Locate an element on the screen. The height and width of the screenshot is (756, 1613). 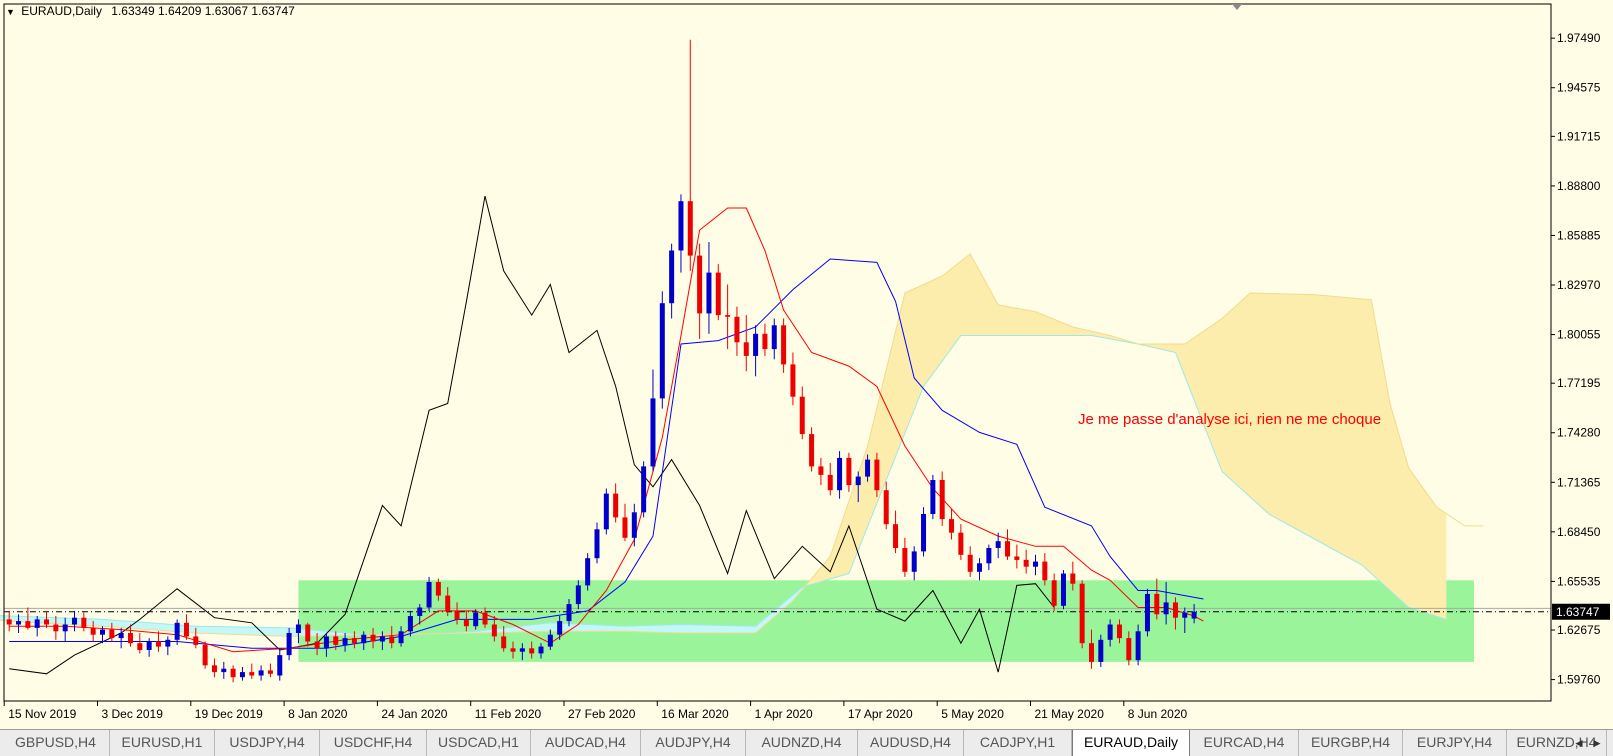
chart-tab: EURUSD,H1 is located at coordinates (162, 743).